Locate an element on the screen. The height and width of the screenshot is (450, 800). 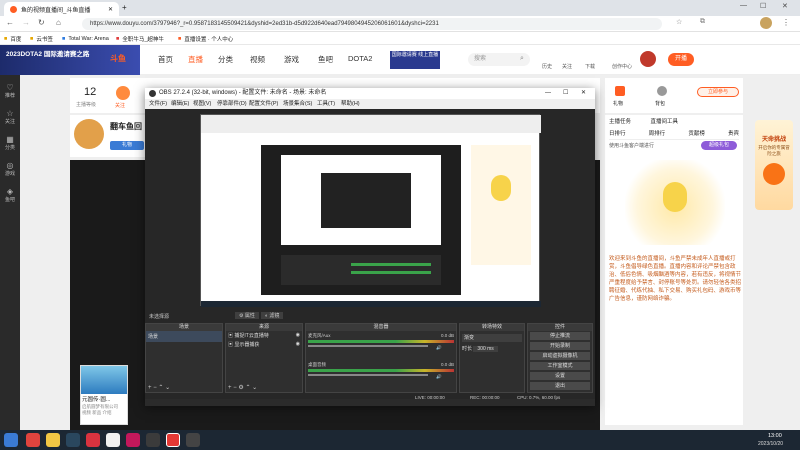
gift-button: 礼物 is located at coordinates (127, 145).